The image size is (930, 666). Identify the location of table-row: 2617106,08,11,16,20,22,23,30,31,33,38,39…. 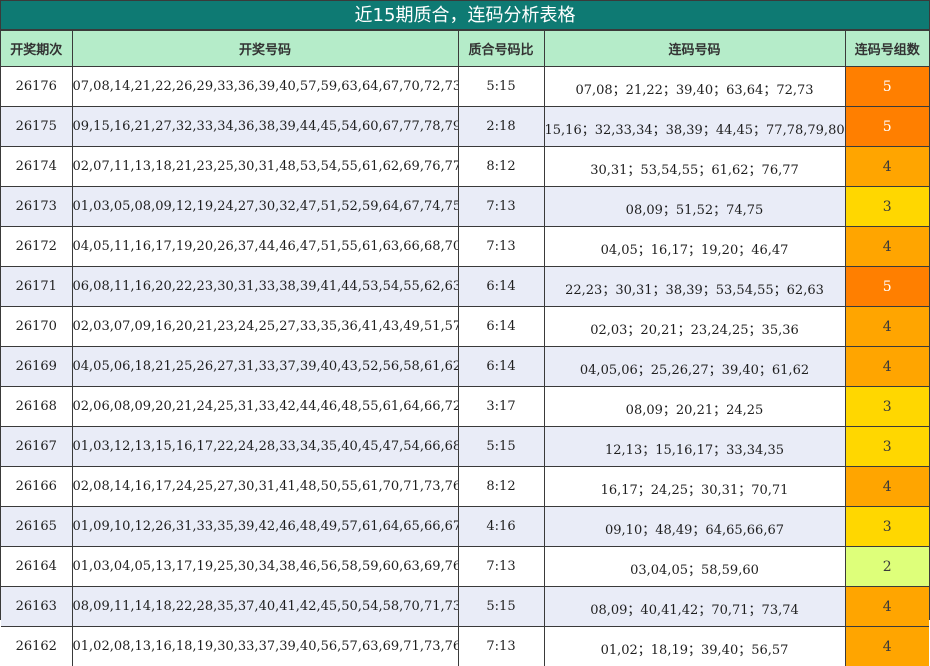
(465, 287).